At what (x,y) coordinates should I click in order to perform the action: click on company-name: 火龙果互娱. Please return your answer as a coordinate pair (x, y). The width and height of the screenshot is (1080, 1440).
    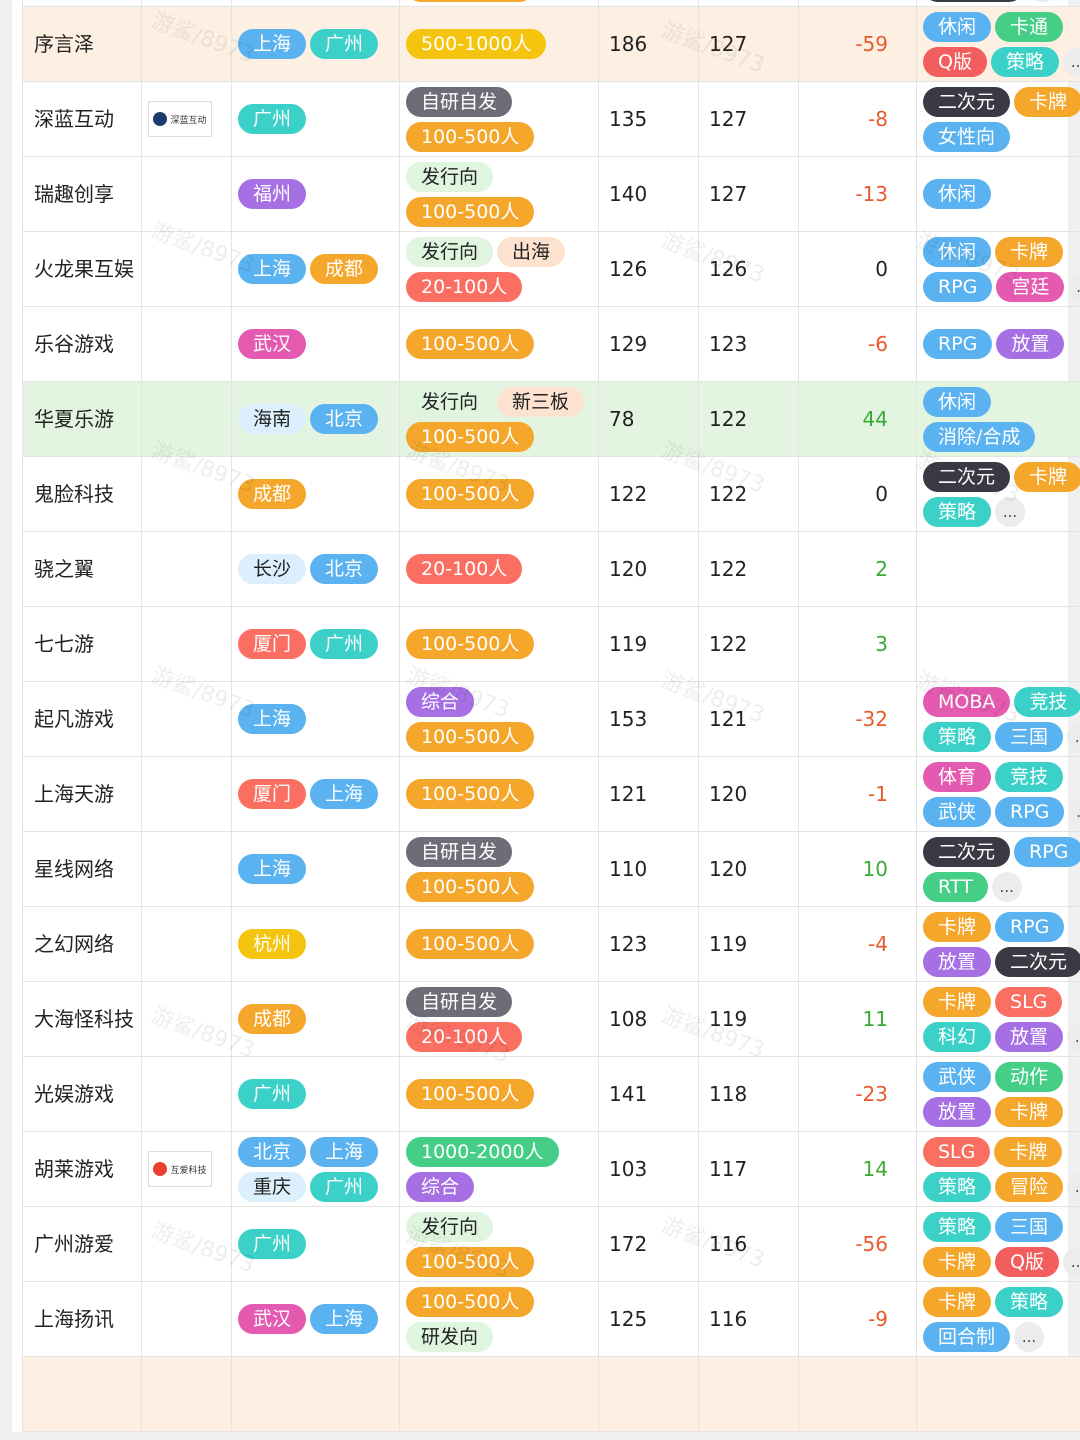
    Looking at the image, I should click on (84, 269).